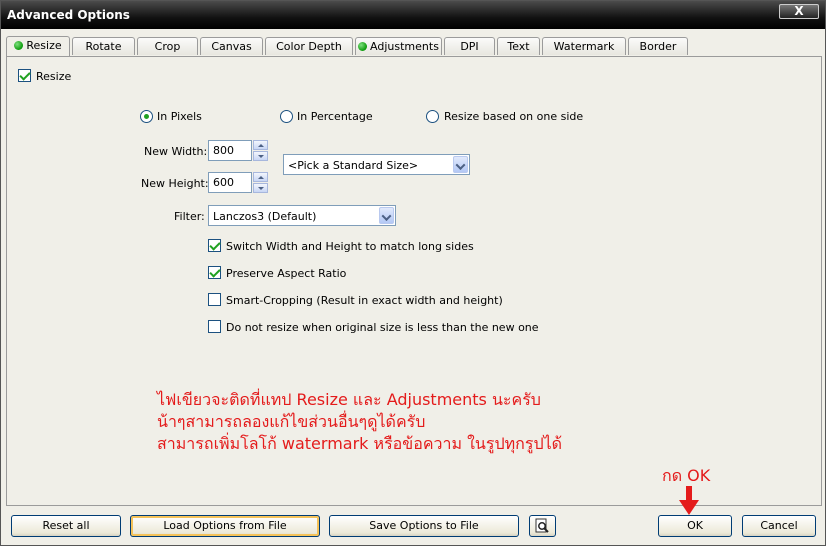 Image resolution: width=826 pixels, height=546 pixels. I want to click on filter-label: Filter:, so click(189, 216).